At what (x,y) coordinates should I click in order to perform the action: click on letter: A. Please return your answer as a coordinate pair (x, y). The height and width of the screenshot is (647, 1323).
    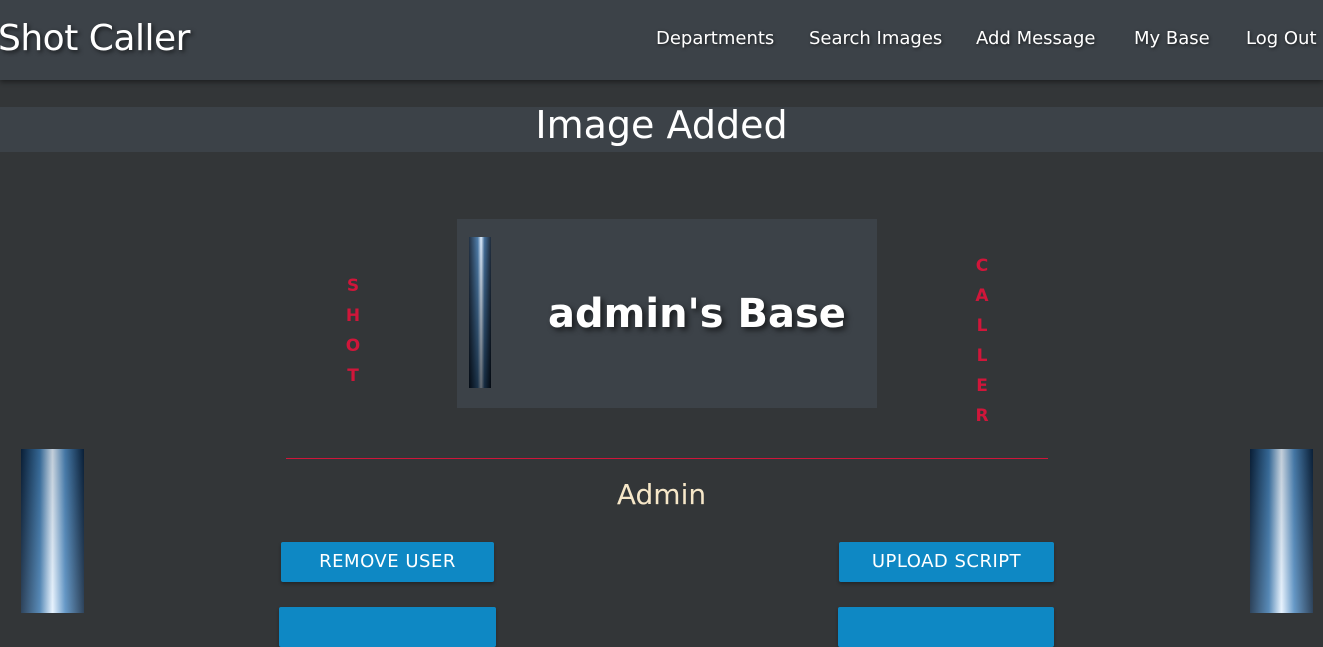
    Looking at the image, I should click on (982, 296).